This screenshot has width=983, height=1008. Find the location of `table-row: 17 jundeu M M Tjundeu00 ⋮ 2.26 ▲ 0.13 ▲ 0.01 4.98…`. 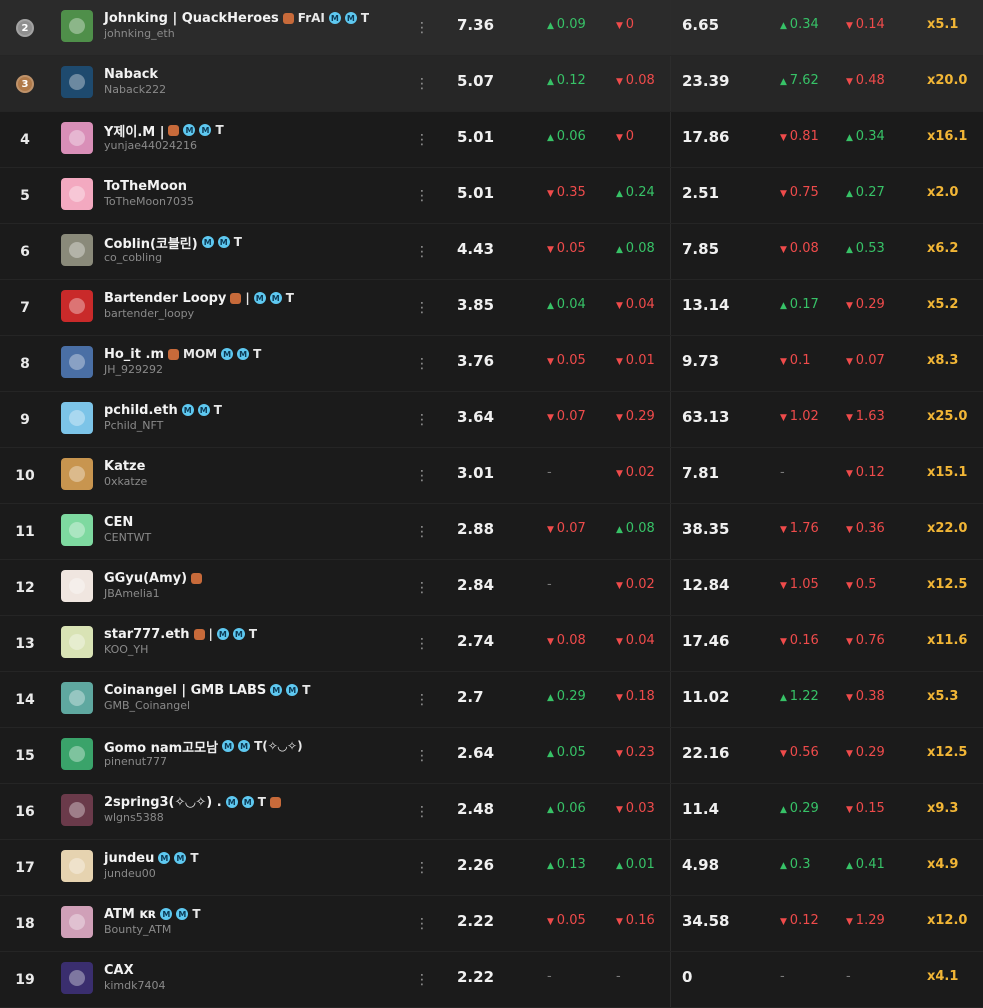

table-row: 17 jundeu M M Tjundeu00 ⋮ 2.26 ▲ 0.13 ▲ 0.01 4.98… is located at coordinates (491, 868).